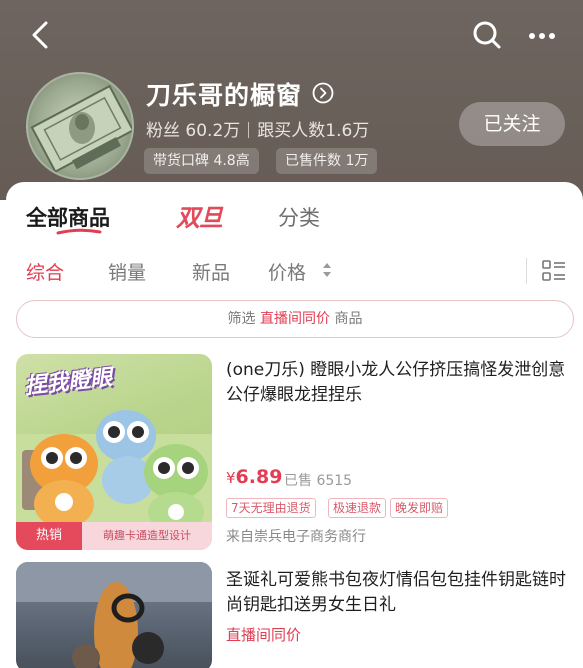 The image size is (583, 668). I want to click on store-name: 来自崇兵电子商务商行, so click(296, 536).